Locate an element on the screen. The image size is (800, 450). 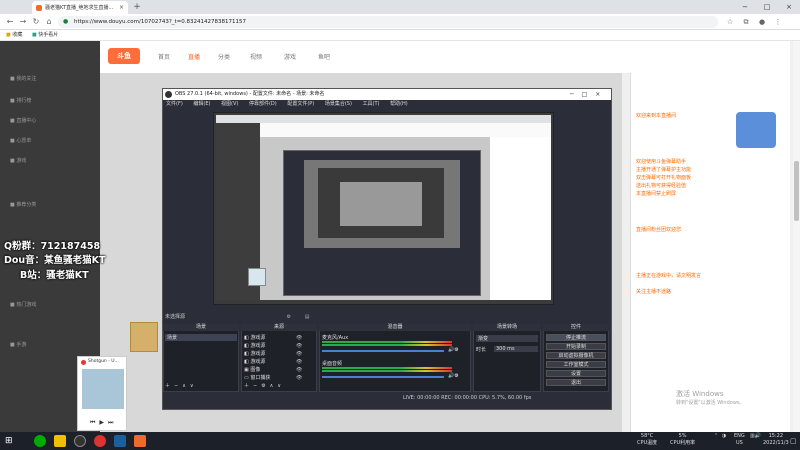
browser-app-icon is located at coordinates (40, 441).